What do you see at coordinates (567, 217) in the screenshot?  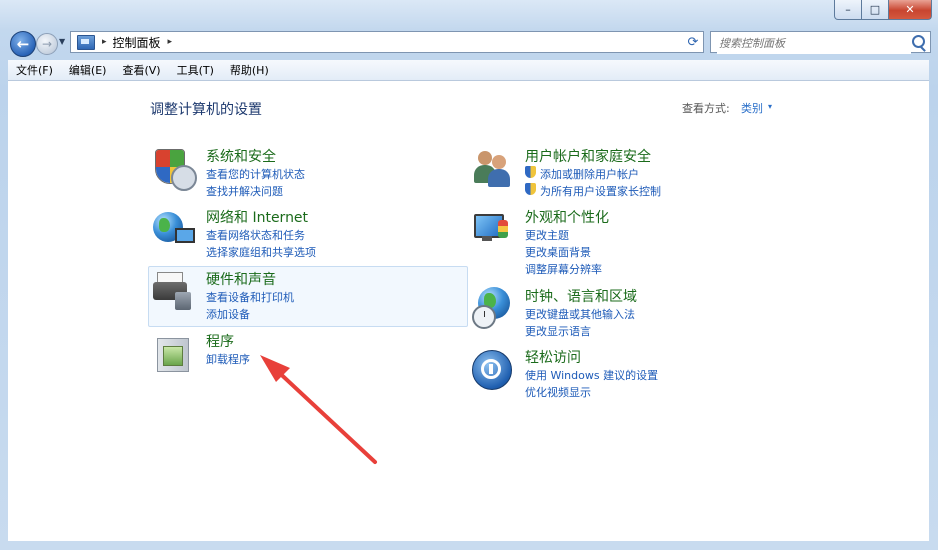 I see `category-title: 外观和个性化` at bounding box center [567, 217].